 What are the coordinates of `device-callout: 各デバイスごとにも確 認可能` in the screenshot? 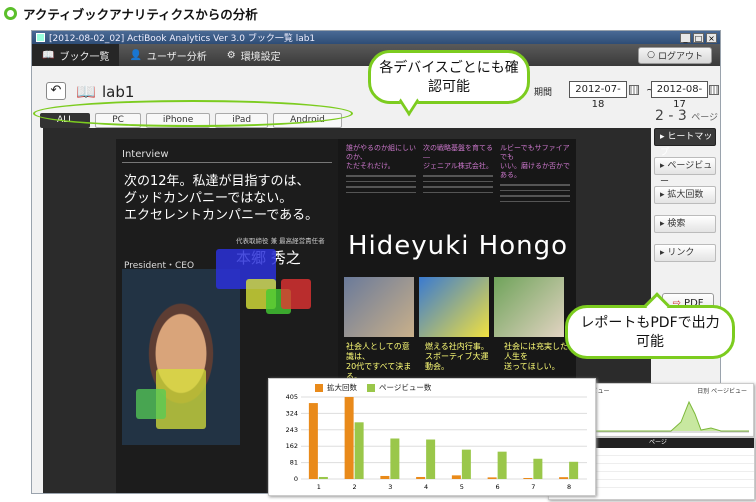 It's located at (449, 77).